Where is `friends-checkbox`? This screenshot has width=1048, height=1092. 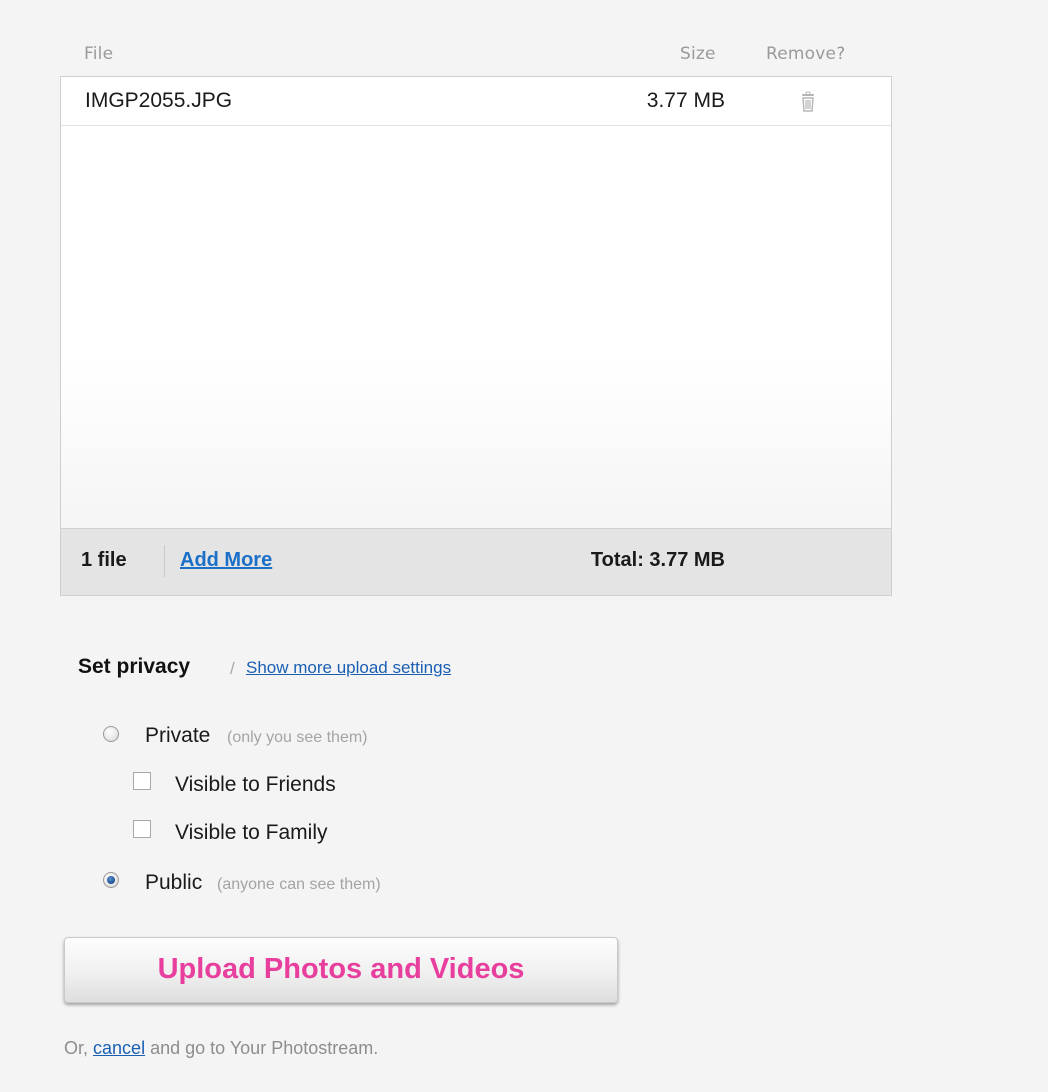
friends-checkbox is located at coordinates (142, 781).